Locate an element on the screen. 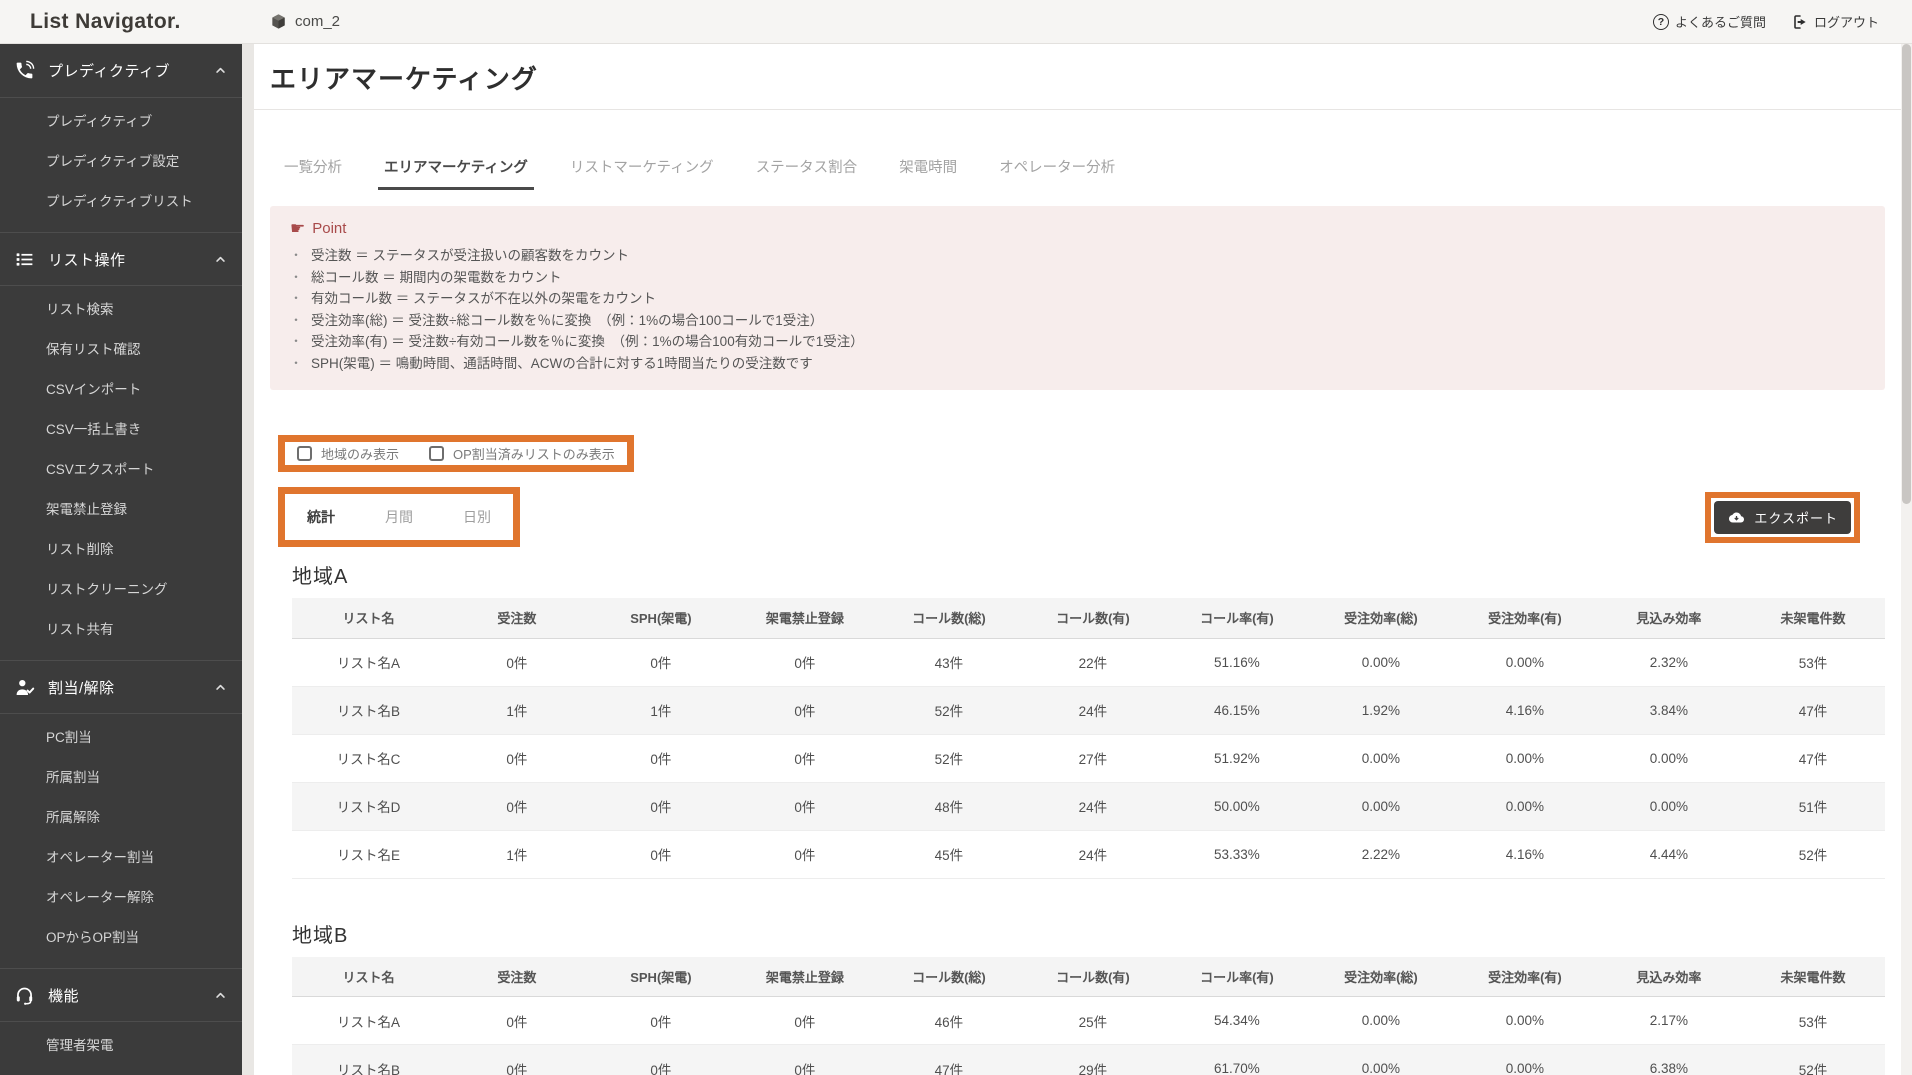 The width and height of the screenshot is (1912, 1075). sidebar-item: CSVエクスポート is located at coordinates (121, 470).